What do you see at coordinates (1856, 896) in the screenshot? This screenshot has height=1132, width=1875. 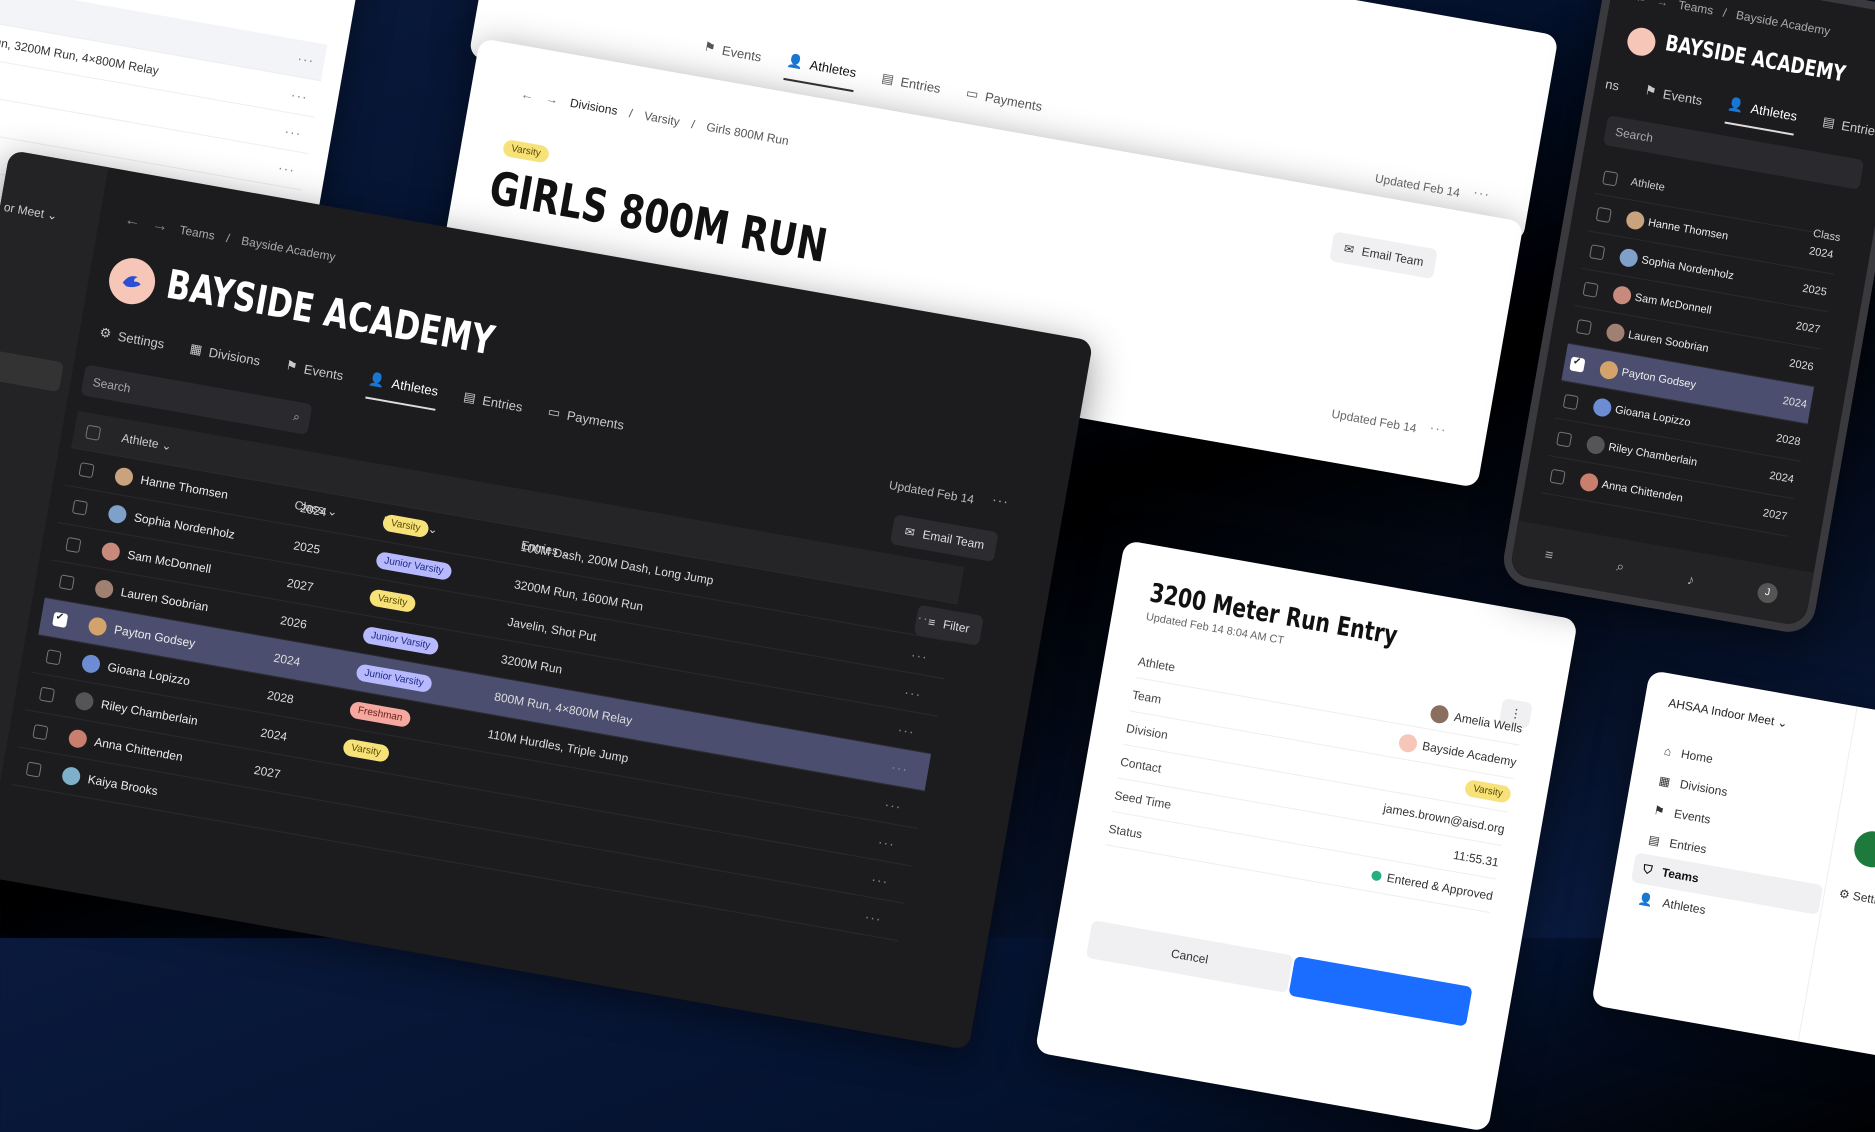 I see `settings-link: ⚙ Setti` at bounding box center [1856, 896].